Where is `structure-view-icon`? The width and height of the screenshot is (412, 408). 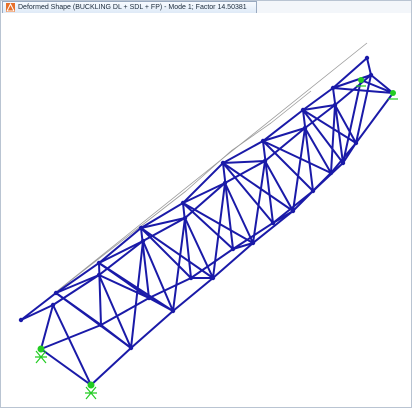 structure-view-icon is located at coordinates (10, 7).